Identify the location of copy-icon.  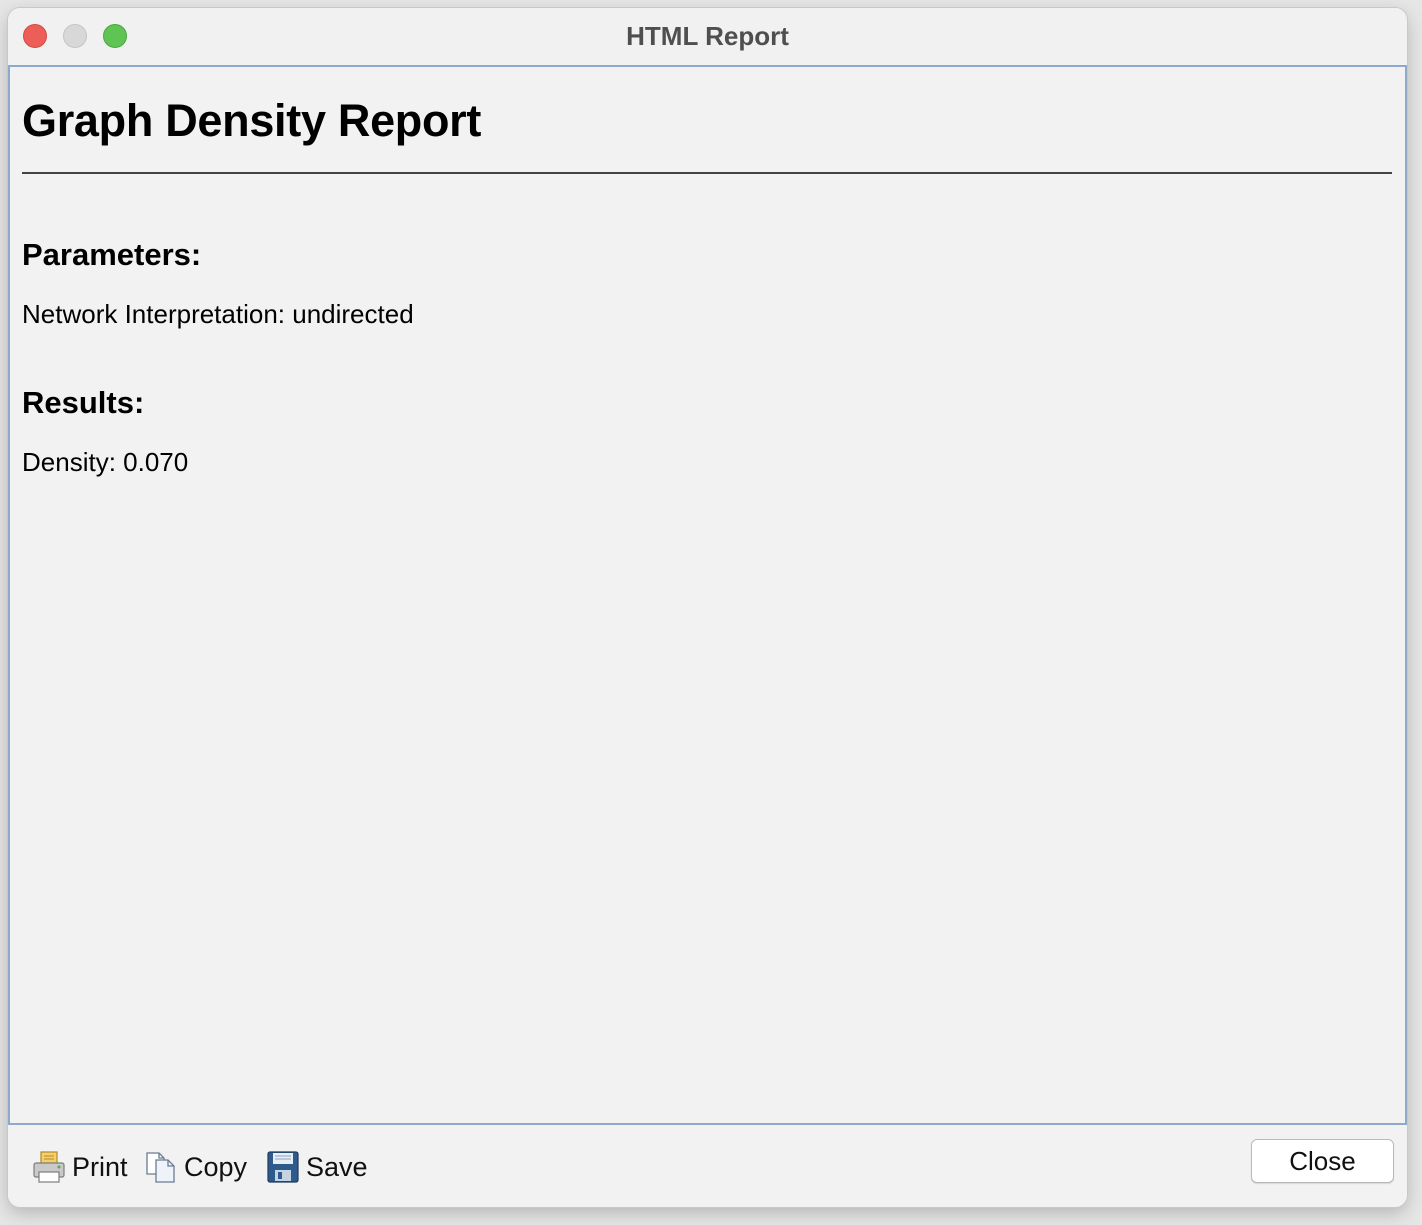
(161, 1167).